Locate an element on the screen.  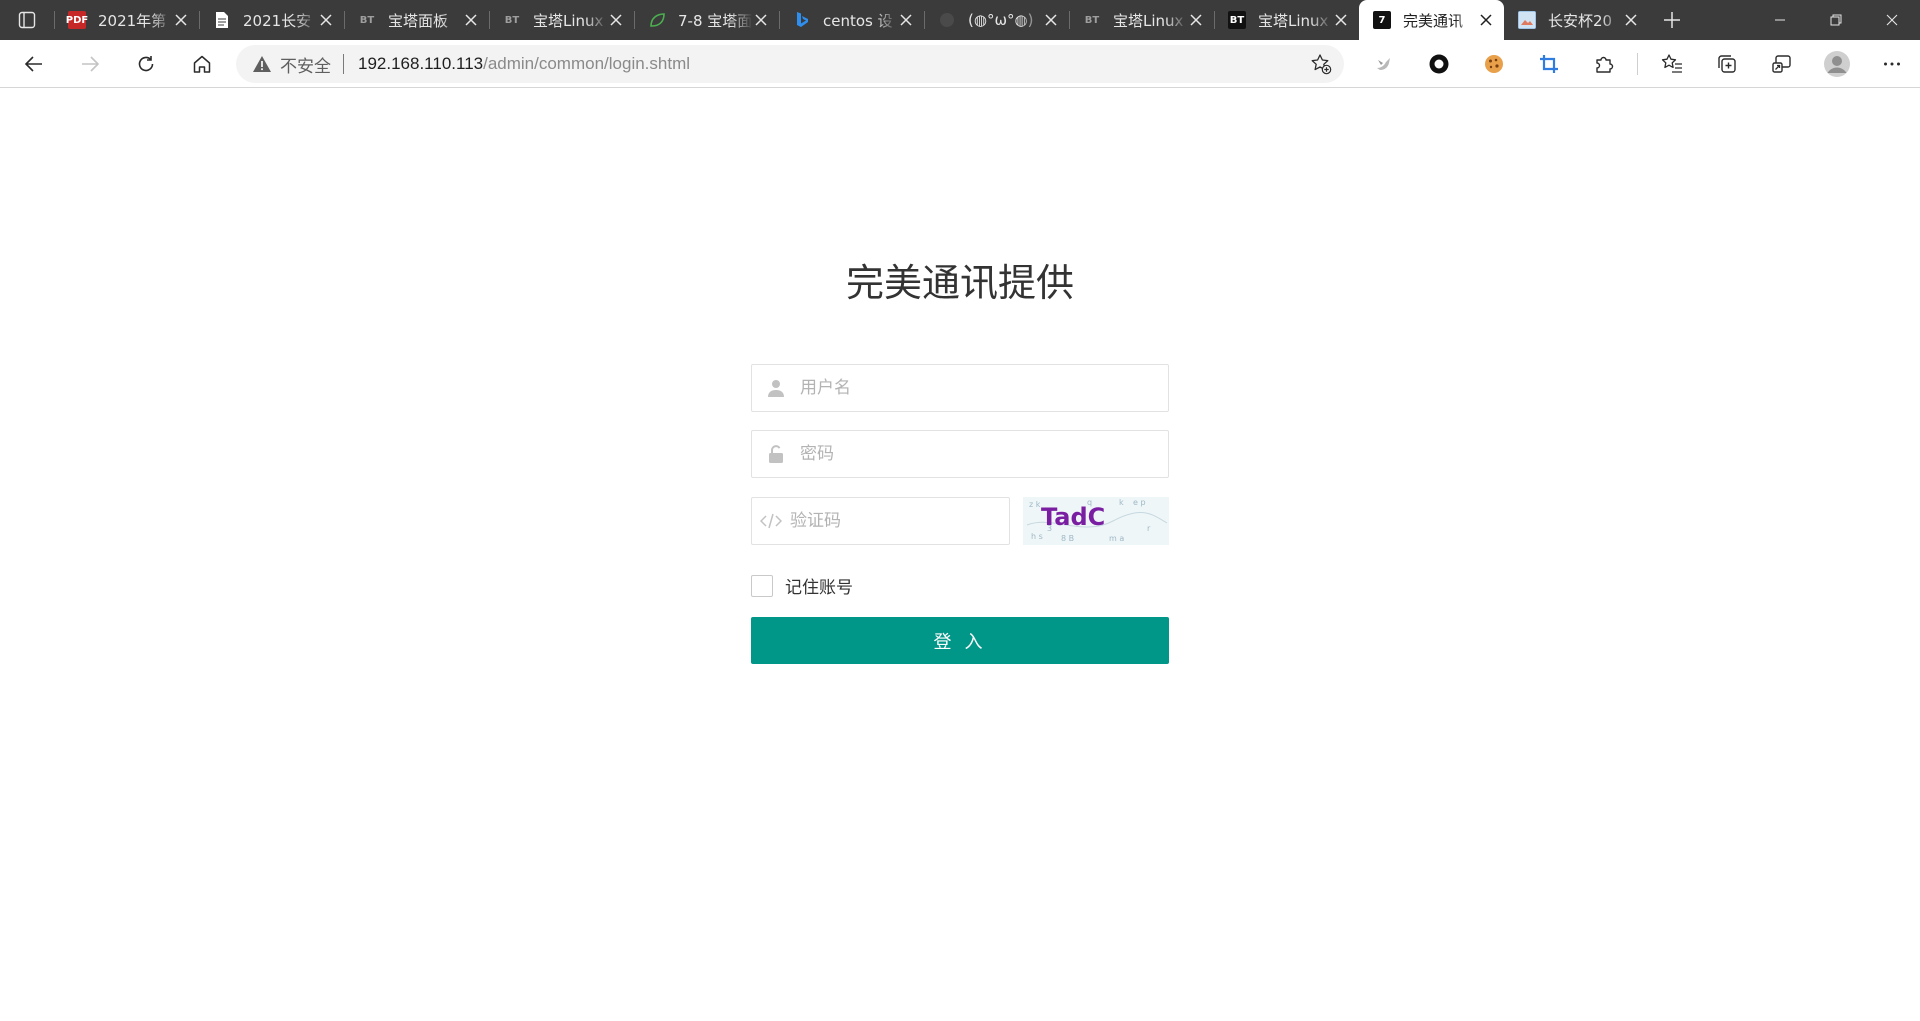
image-icon is located at coordinates (1527, 20).